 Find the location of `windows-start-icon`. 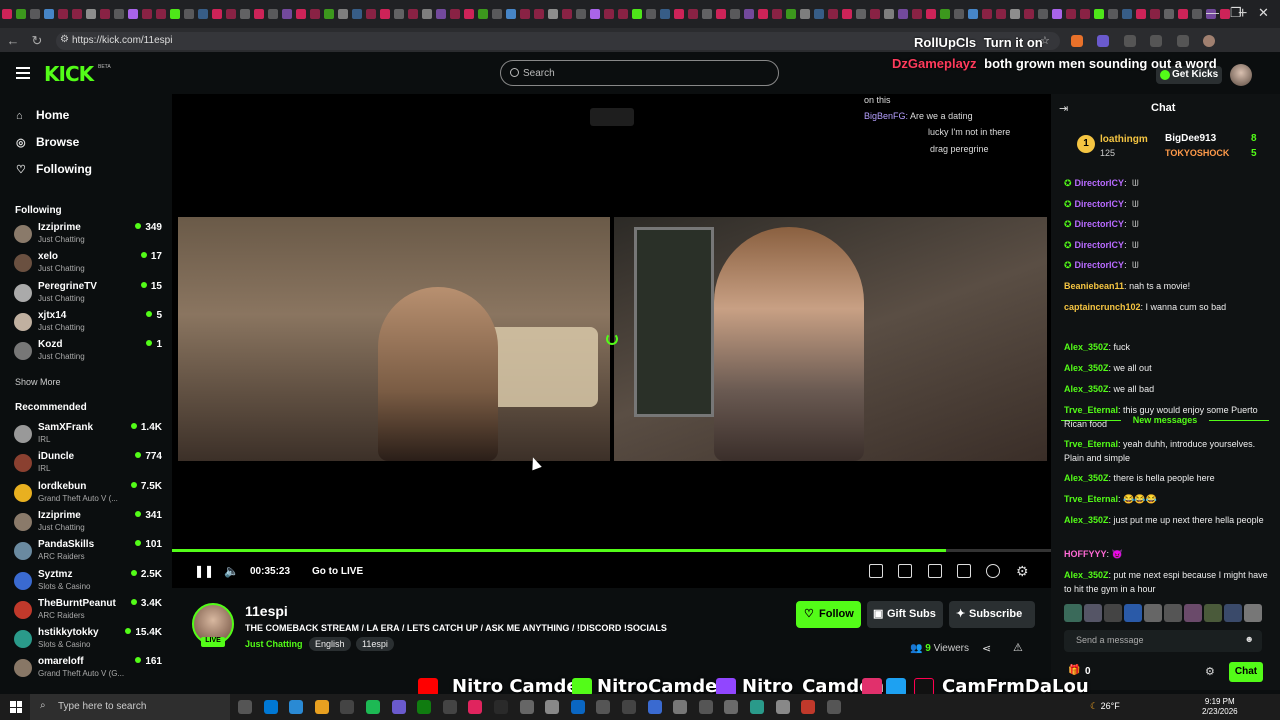

windows-start-icon is located at coordinates (16, 707).